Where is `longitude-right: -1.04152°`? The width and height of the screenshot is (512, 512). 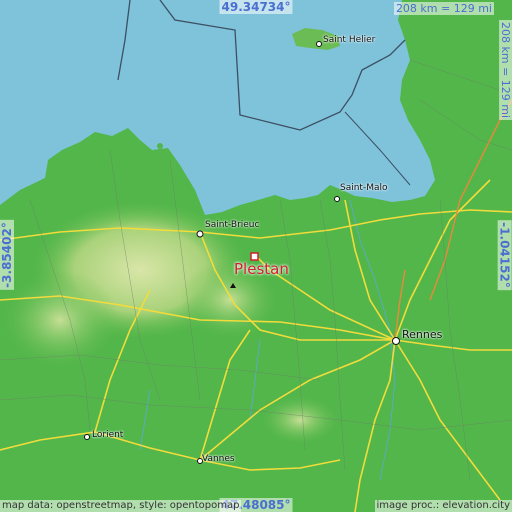 longitude-right: -1.04152° is located at coordinates (505, 255).